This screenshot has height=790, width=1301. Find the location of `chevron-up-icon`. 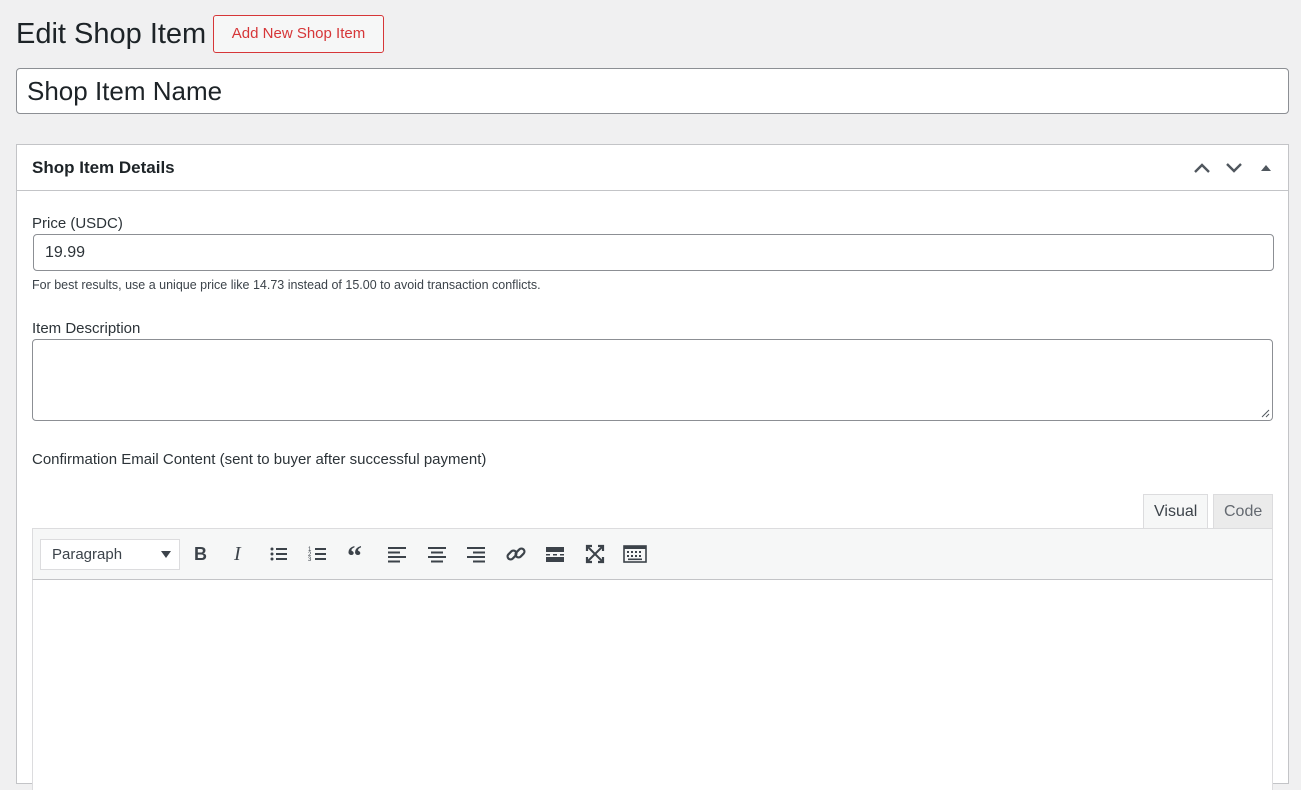

chevron-up-icon is located at coordinates (1202, 168).